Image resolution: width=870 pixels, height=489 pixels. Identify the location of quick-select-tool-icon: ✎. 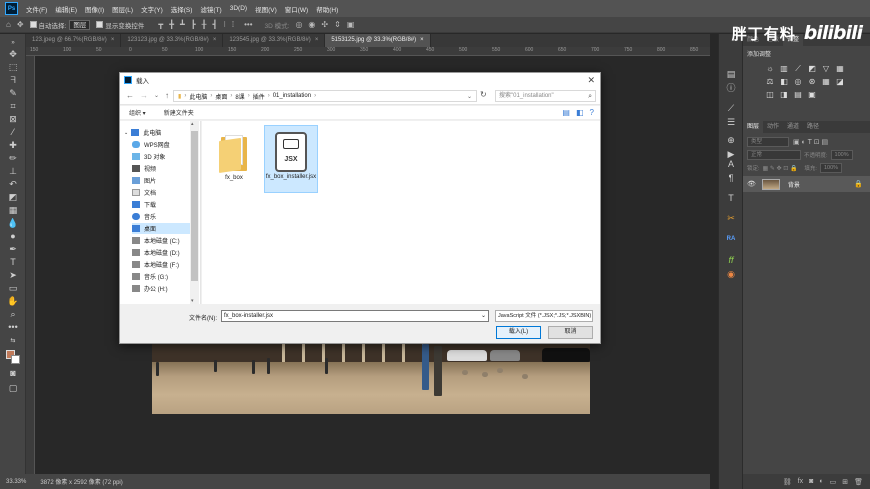
(13, 93).